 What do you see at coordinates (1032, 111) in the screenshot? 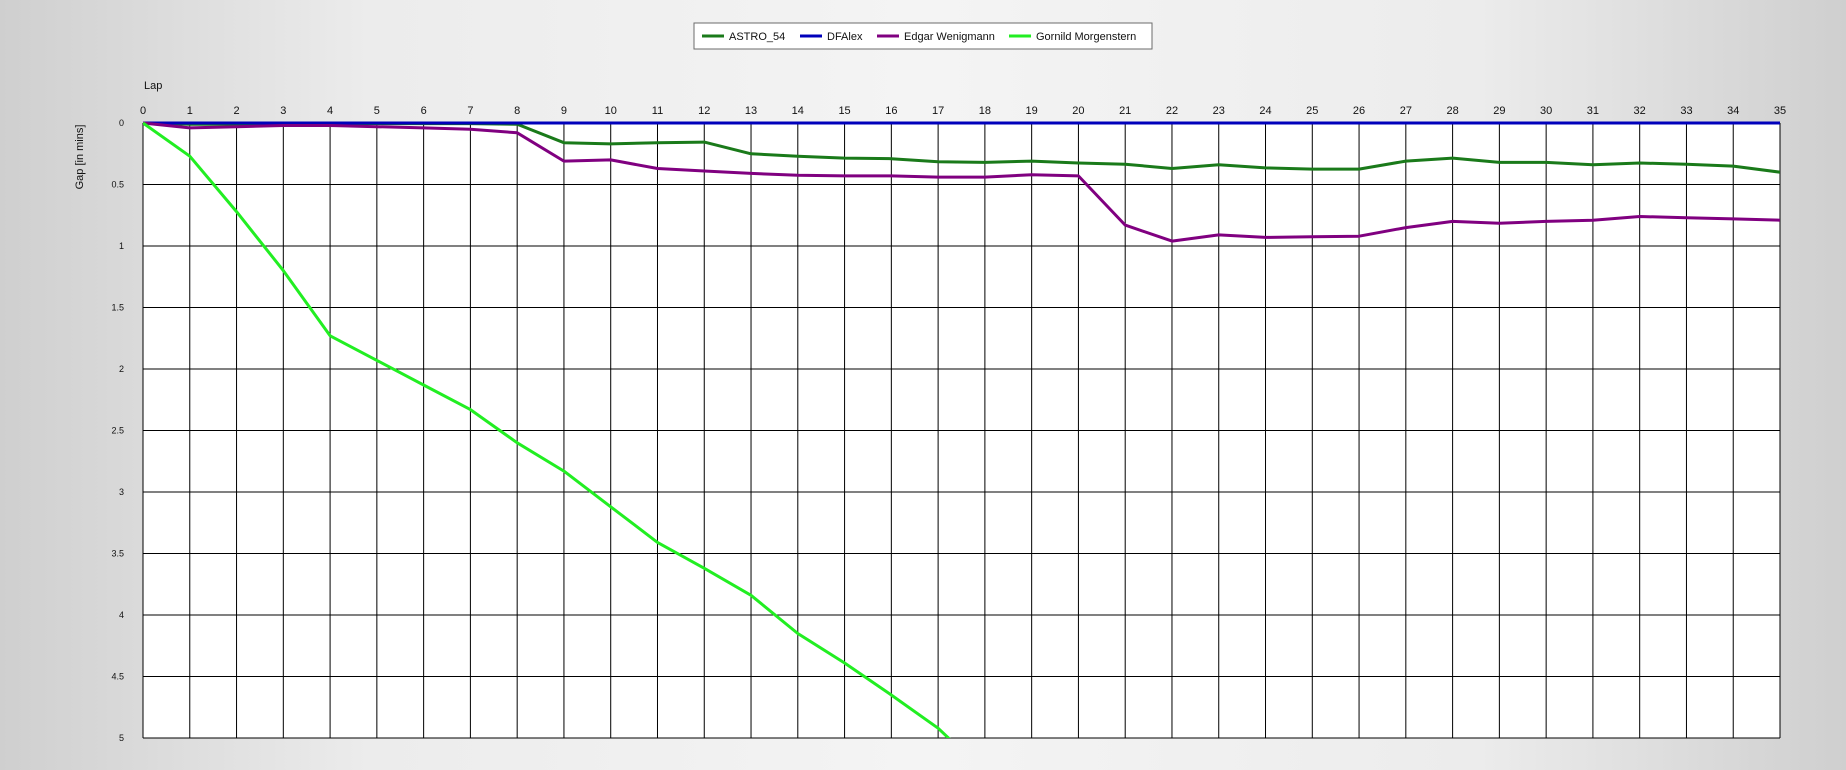
I see `x-tick-label: 19` at bounding box center [1032, 111].